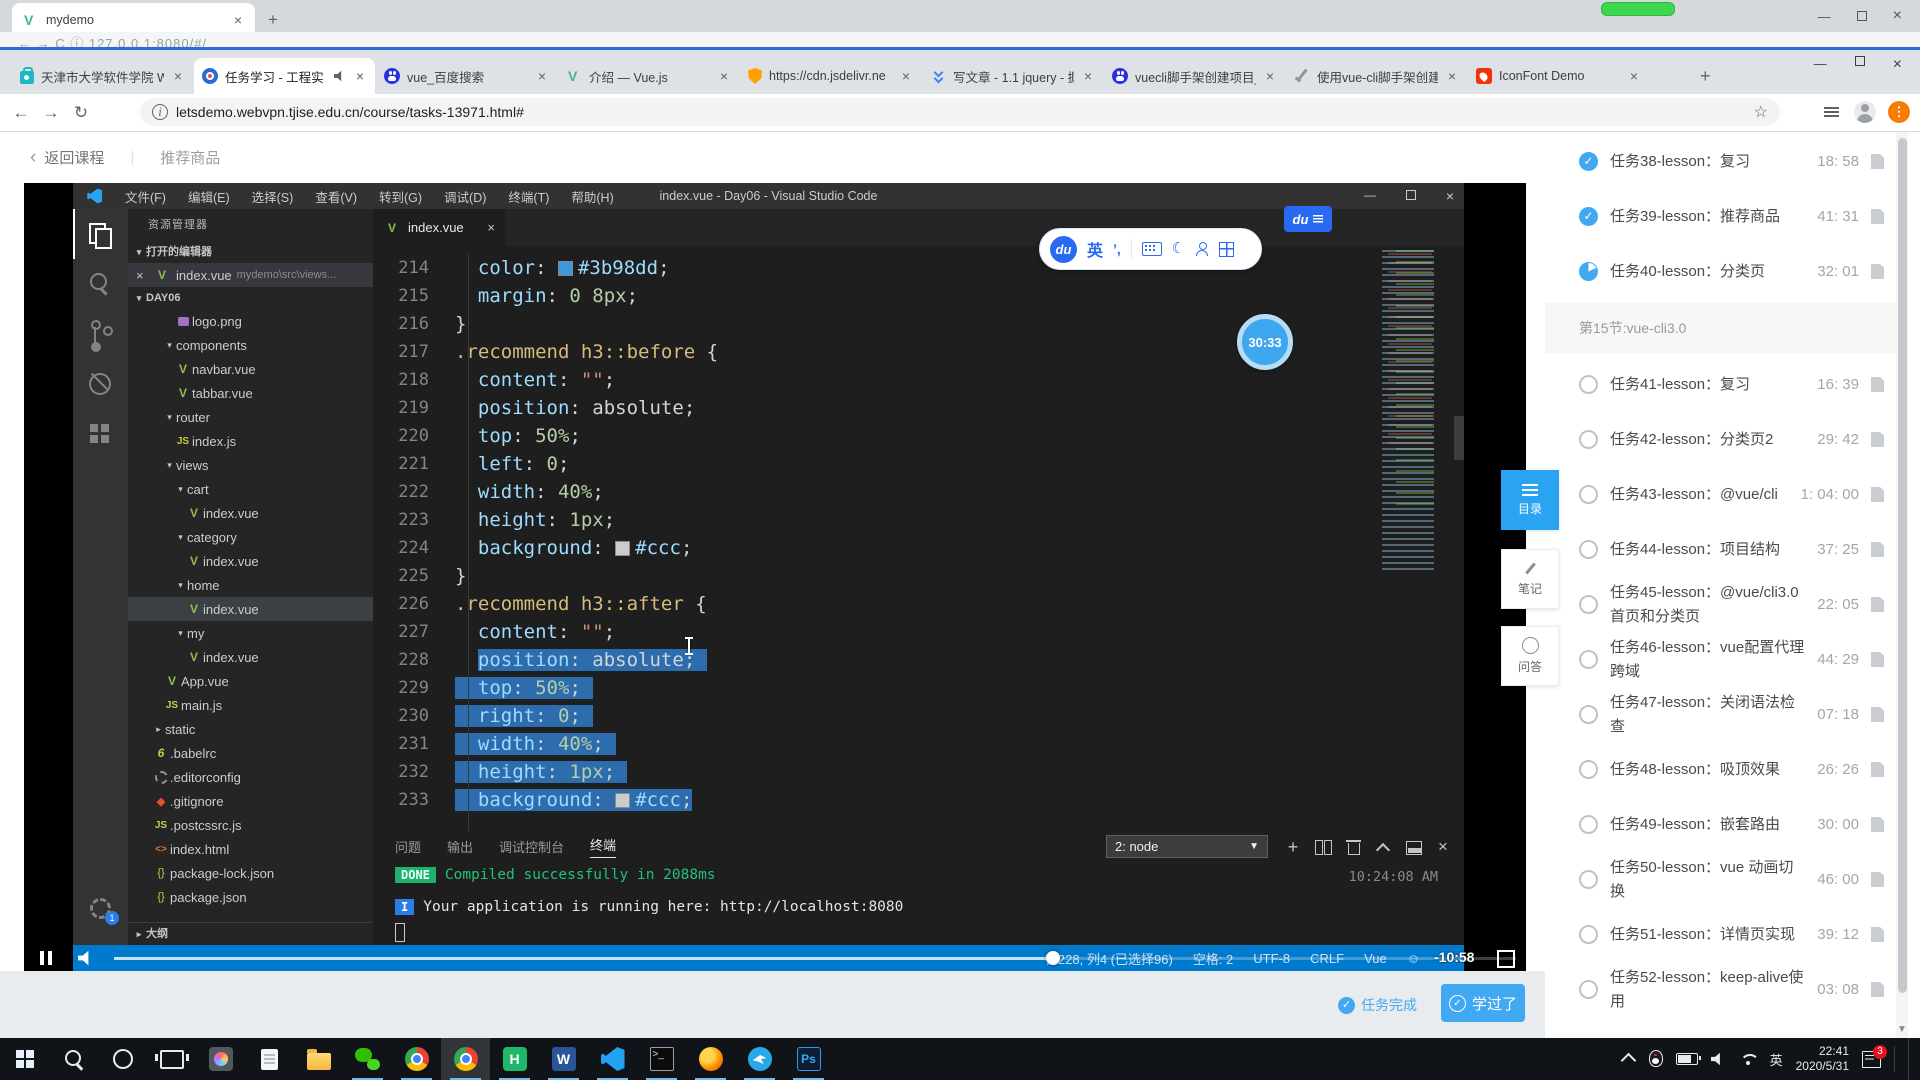  Describe the element at coordinates (514, 1059) in the screenshot. I see `taskbar-hbuilder-button` at that location.